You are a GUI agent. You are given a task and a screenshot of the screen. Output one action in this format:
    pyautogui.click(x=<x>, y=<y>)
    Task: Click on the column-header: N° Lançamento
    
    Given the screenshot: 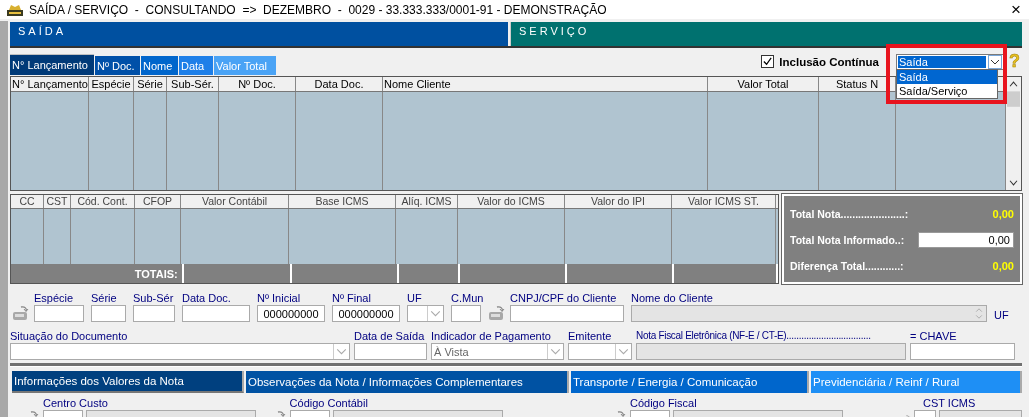 What is the action you would take?
    pyautogui.click(x=50, y=84)
    